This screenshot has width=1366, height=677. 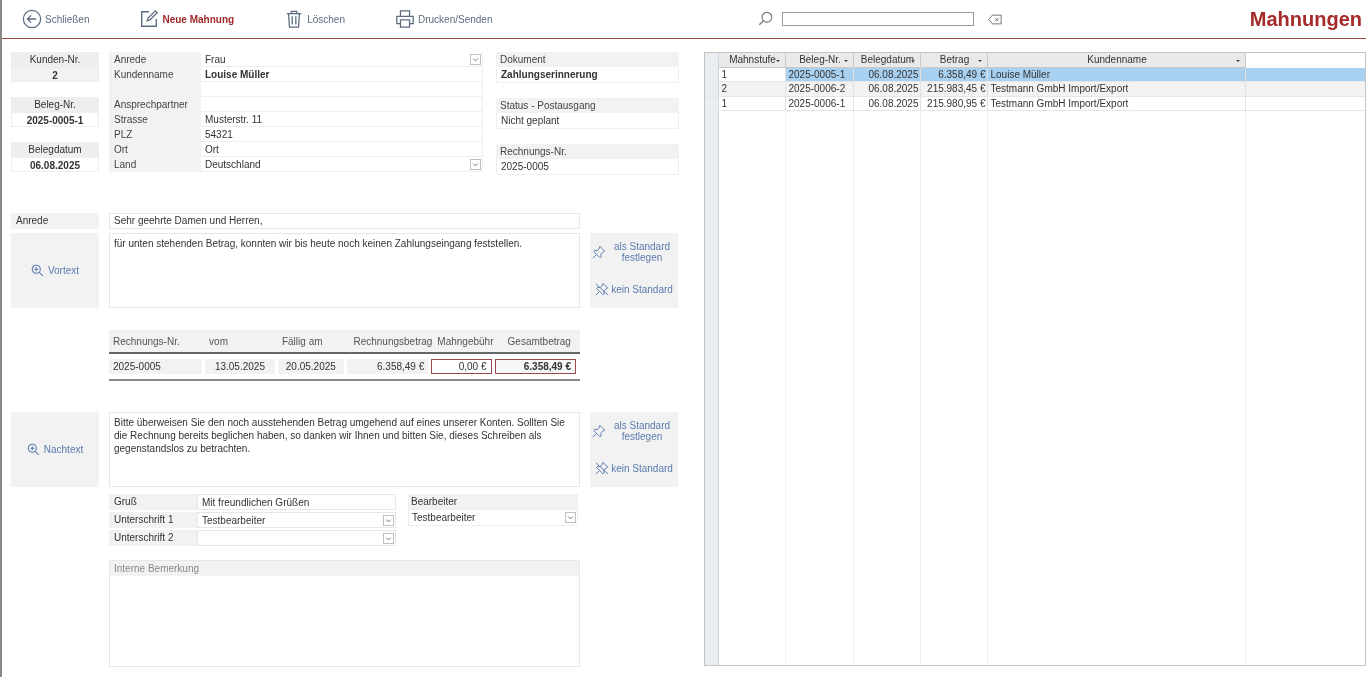 I want to click on field-label: Unterschrift 1, so click(x=153, y=520).